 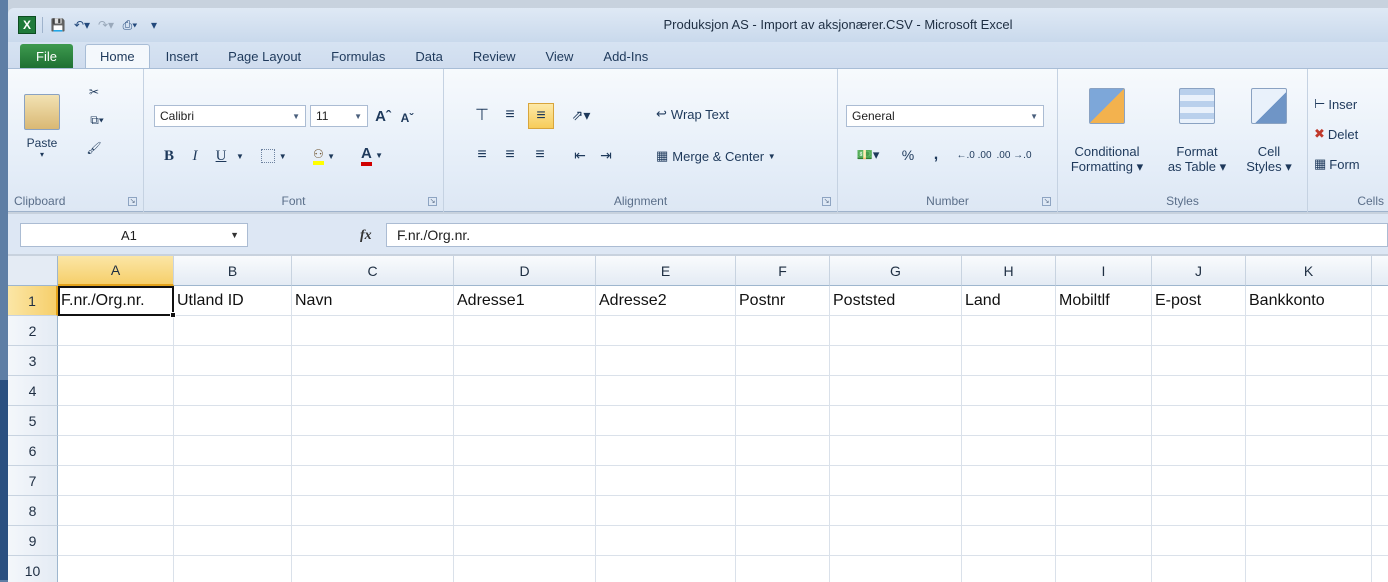 What do you see at coordinates (510, 155) in the screenshot?
I see `align-center-icon: ≡` at bounding box center [510, 155].